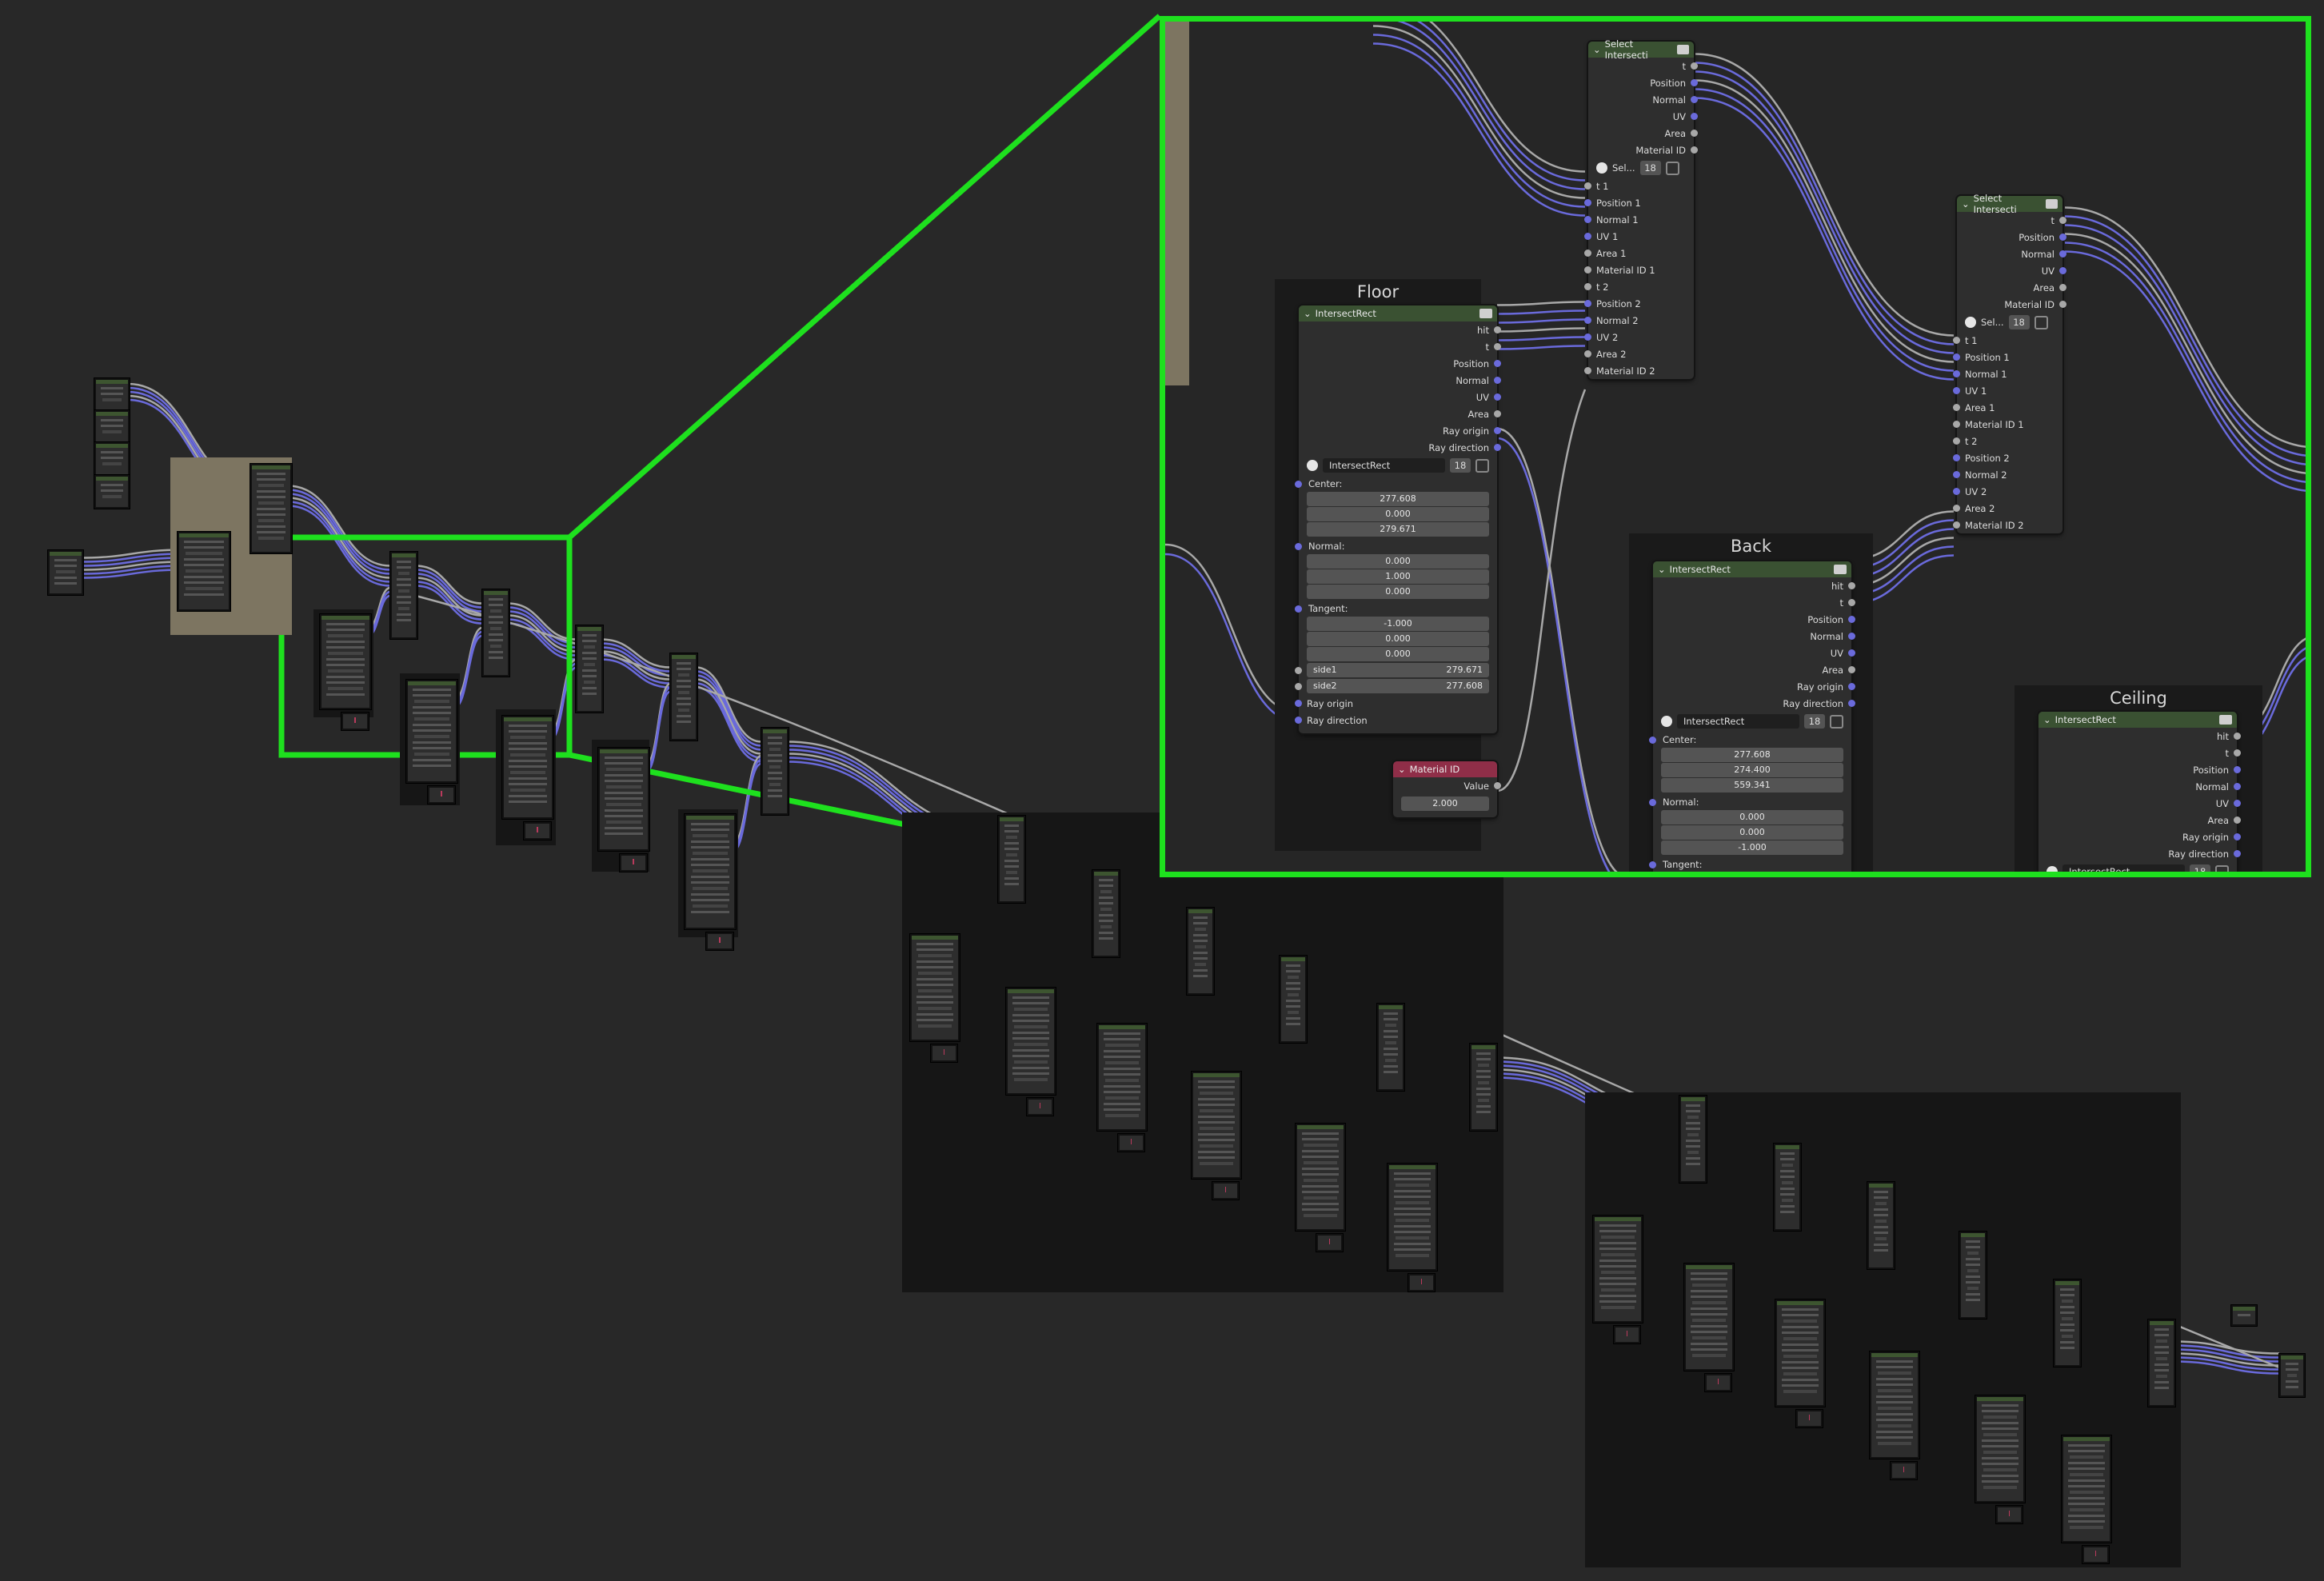 This screenshot has width=2324, height=1581. What do you see at coordinates (1398, 592) in the screenshot?
I see `normal-z-field: 0.000` at bounding box center [1398, 592].